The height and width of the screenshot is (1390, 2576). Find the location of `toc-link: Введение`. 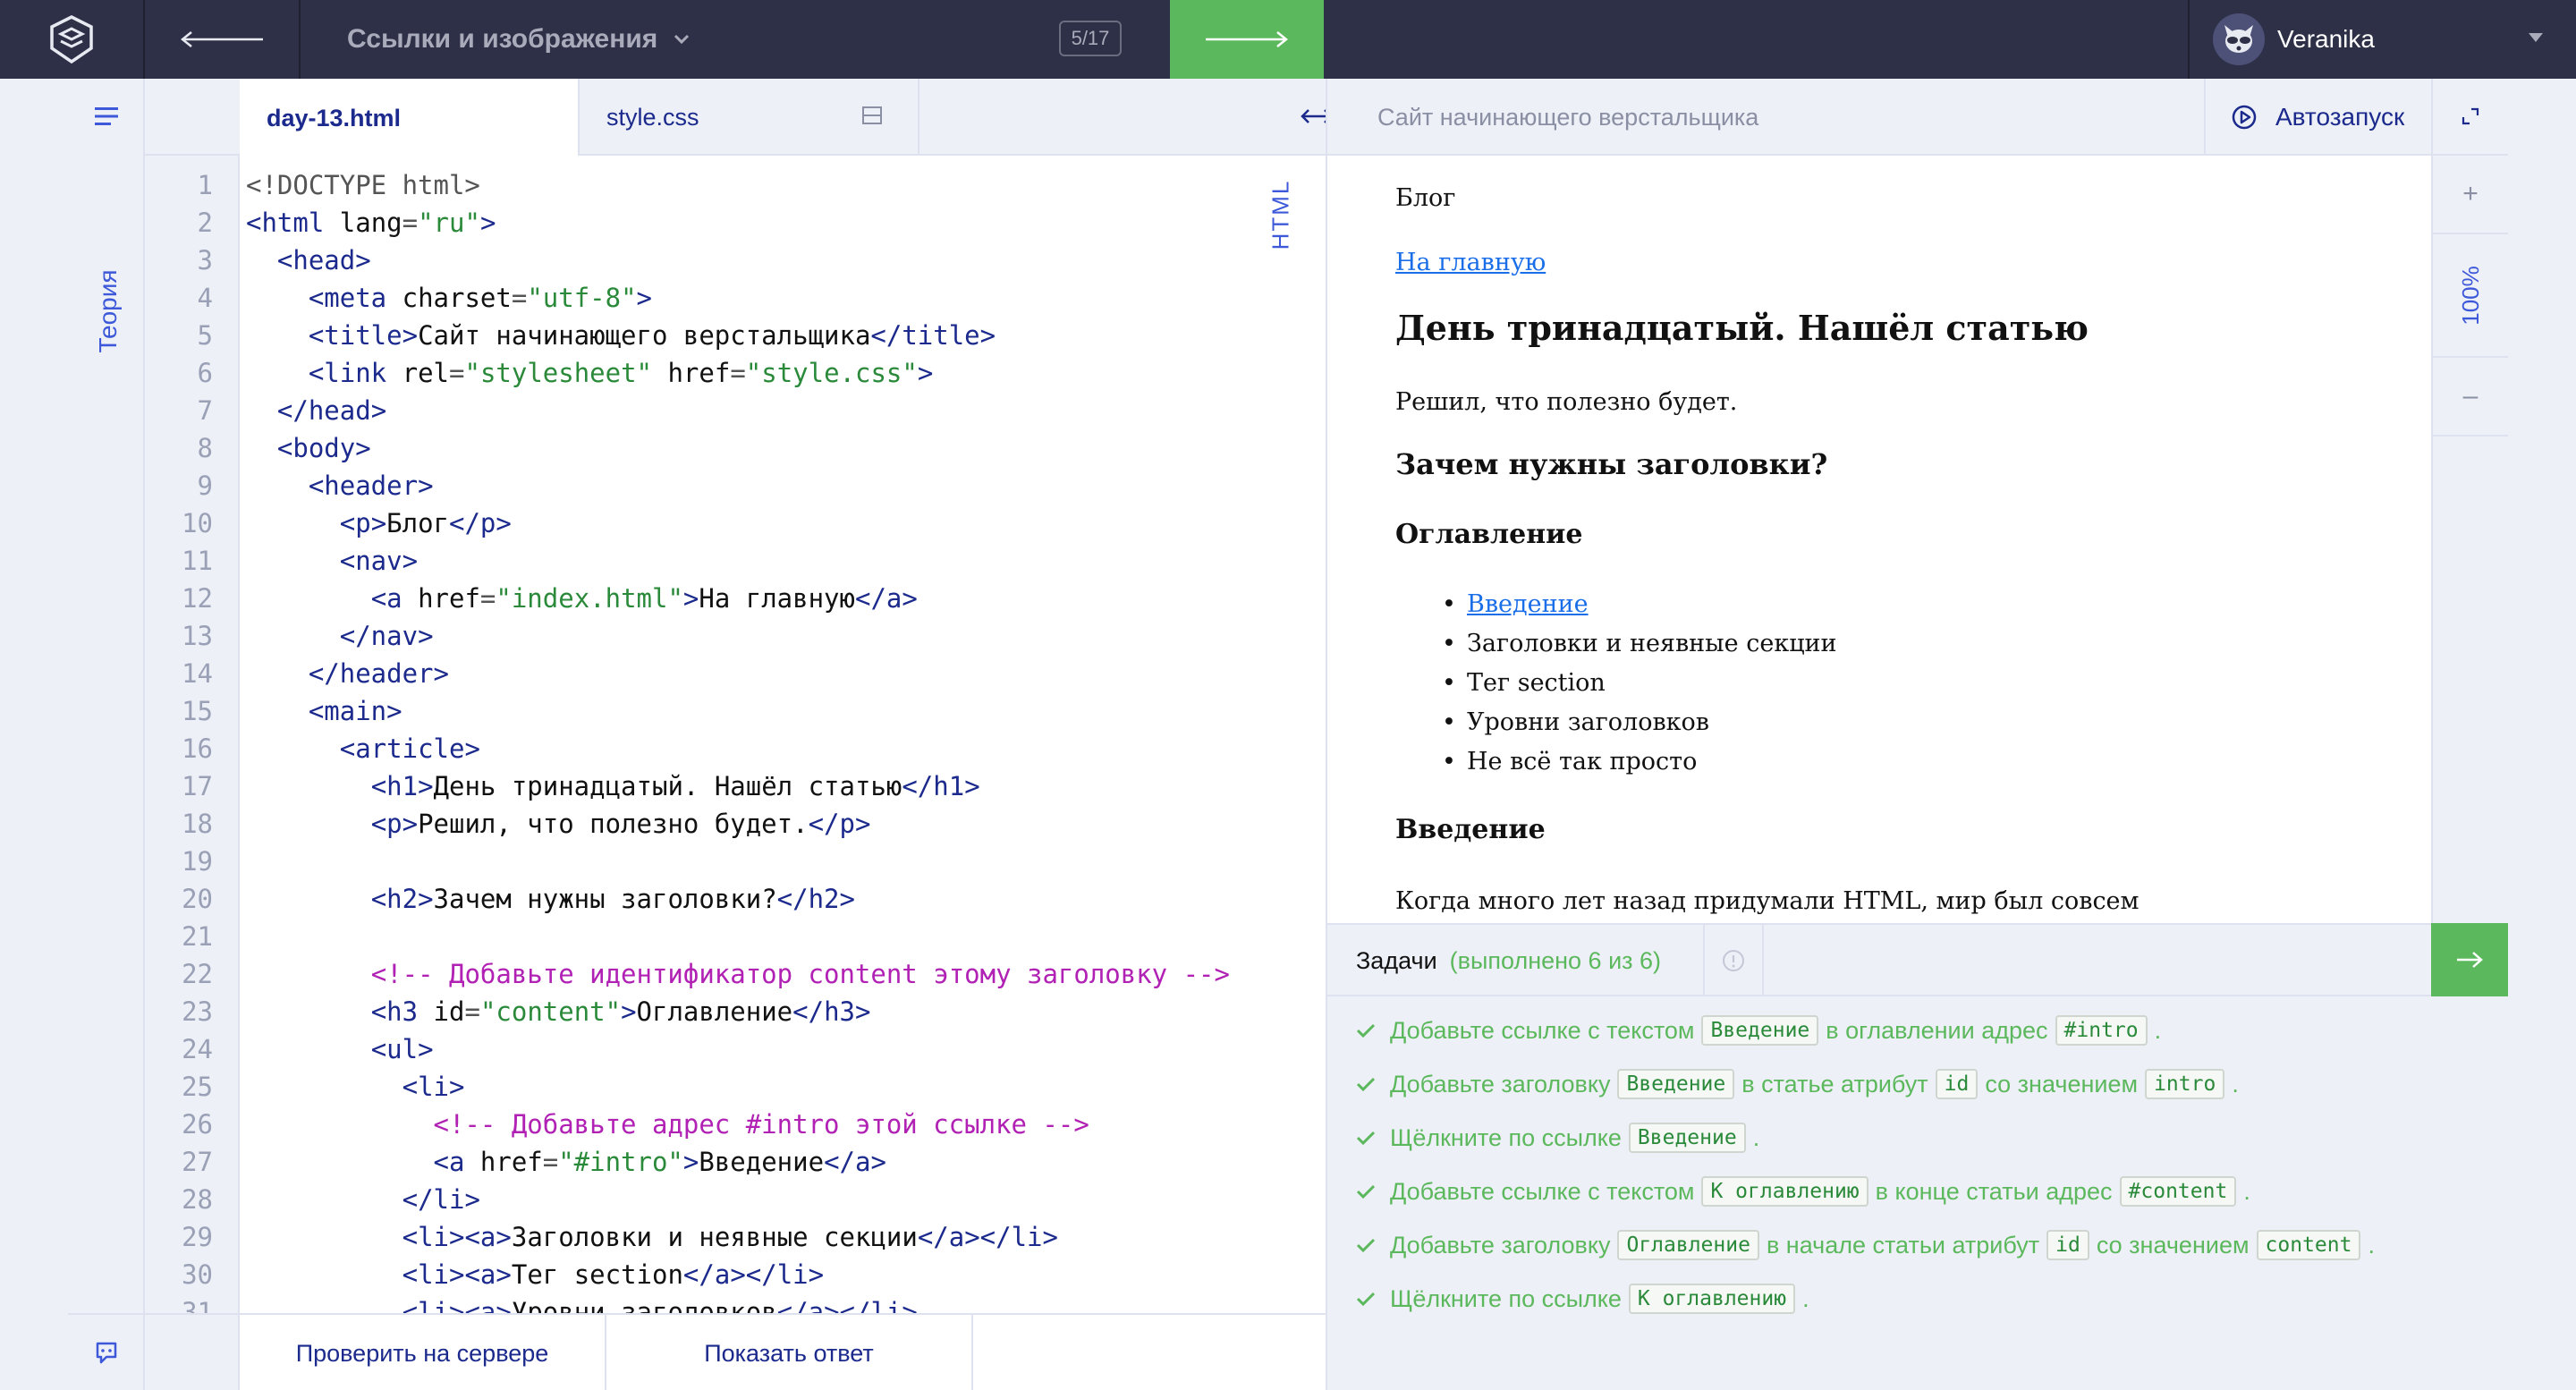

toc-link: Введение is located at coordinates (1528, 604).